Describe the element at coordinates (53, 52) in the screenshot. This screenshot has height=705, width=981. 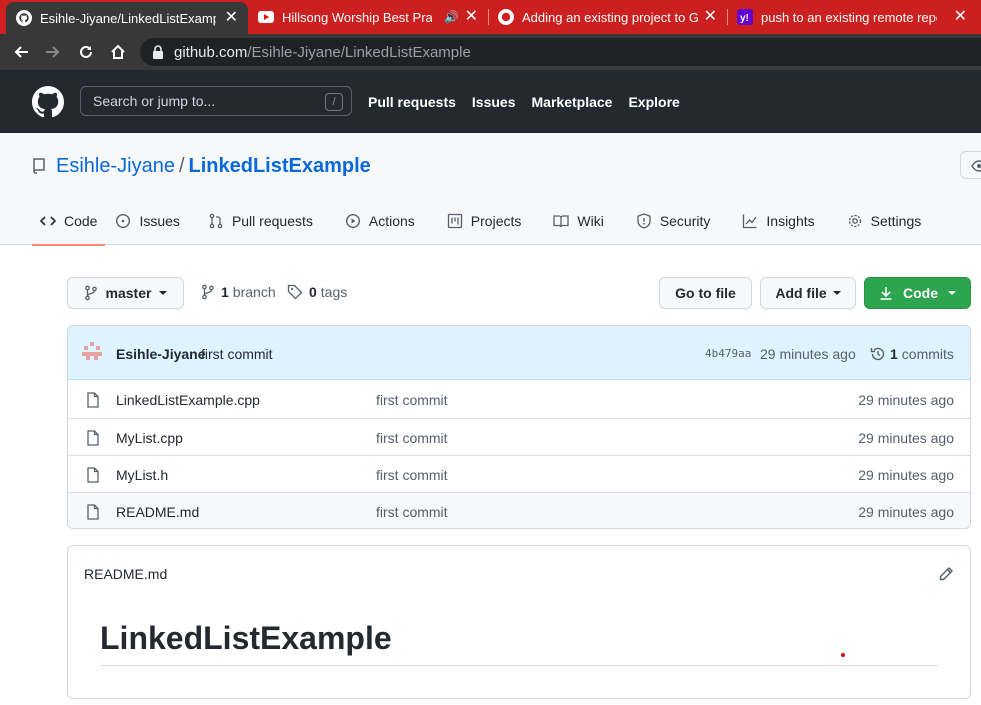
I see `forward-arrow-icon` at that location.